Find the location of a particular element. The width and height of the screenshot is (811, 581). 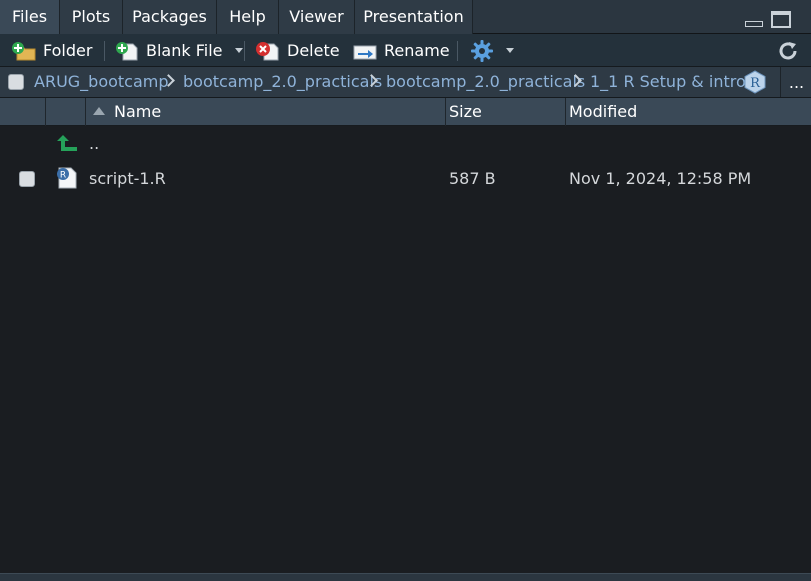

table-row: R script-1.R 587 B Nov 1, 2024, 12:58 PM is located at coordinates (405, 179).